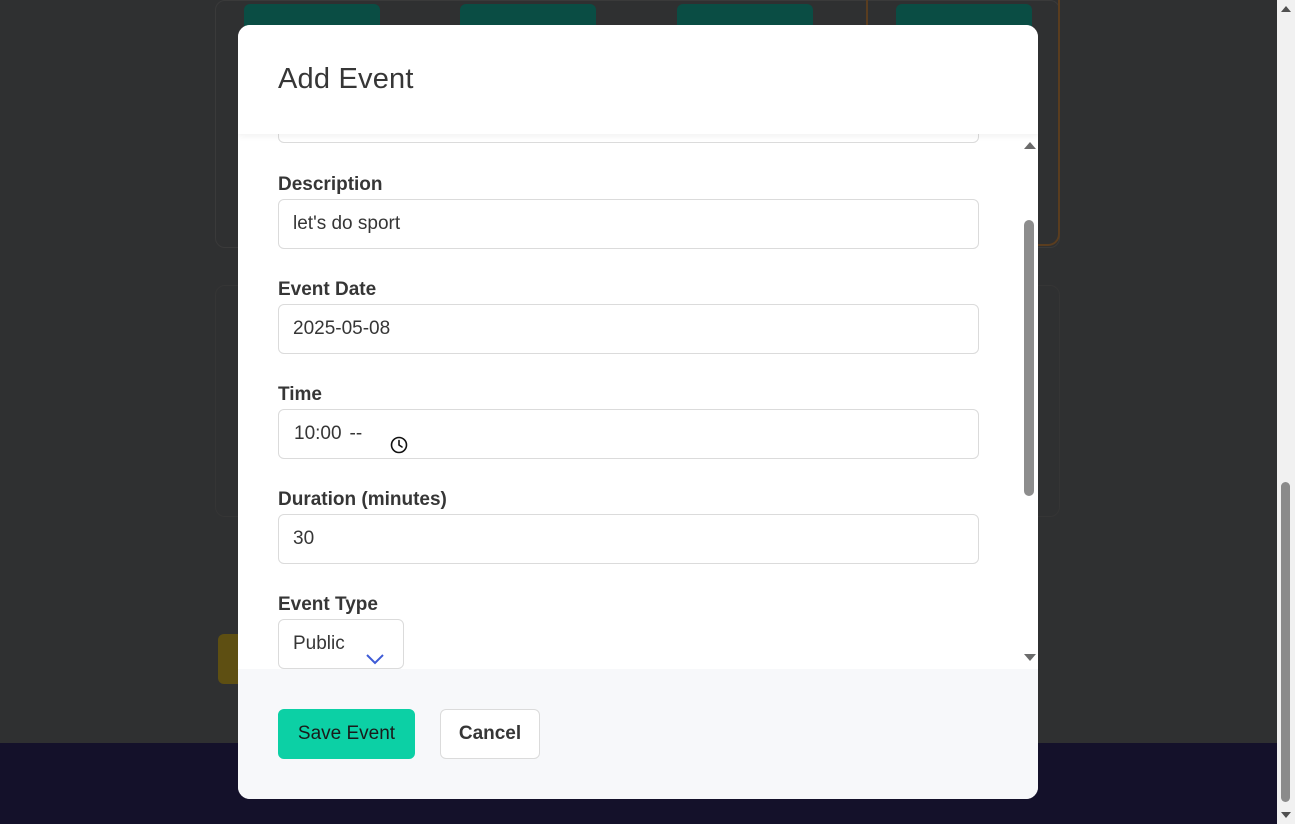  Describe the element at coordinates (327, 289) in the screenshot. I see `event-date-label: Event Date` at that location.